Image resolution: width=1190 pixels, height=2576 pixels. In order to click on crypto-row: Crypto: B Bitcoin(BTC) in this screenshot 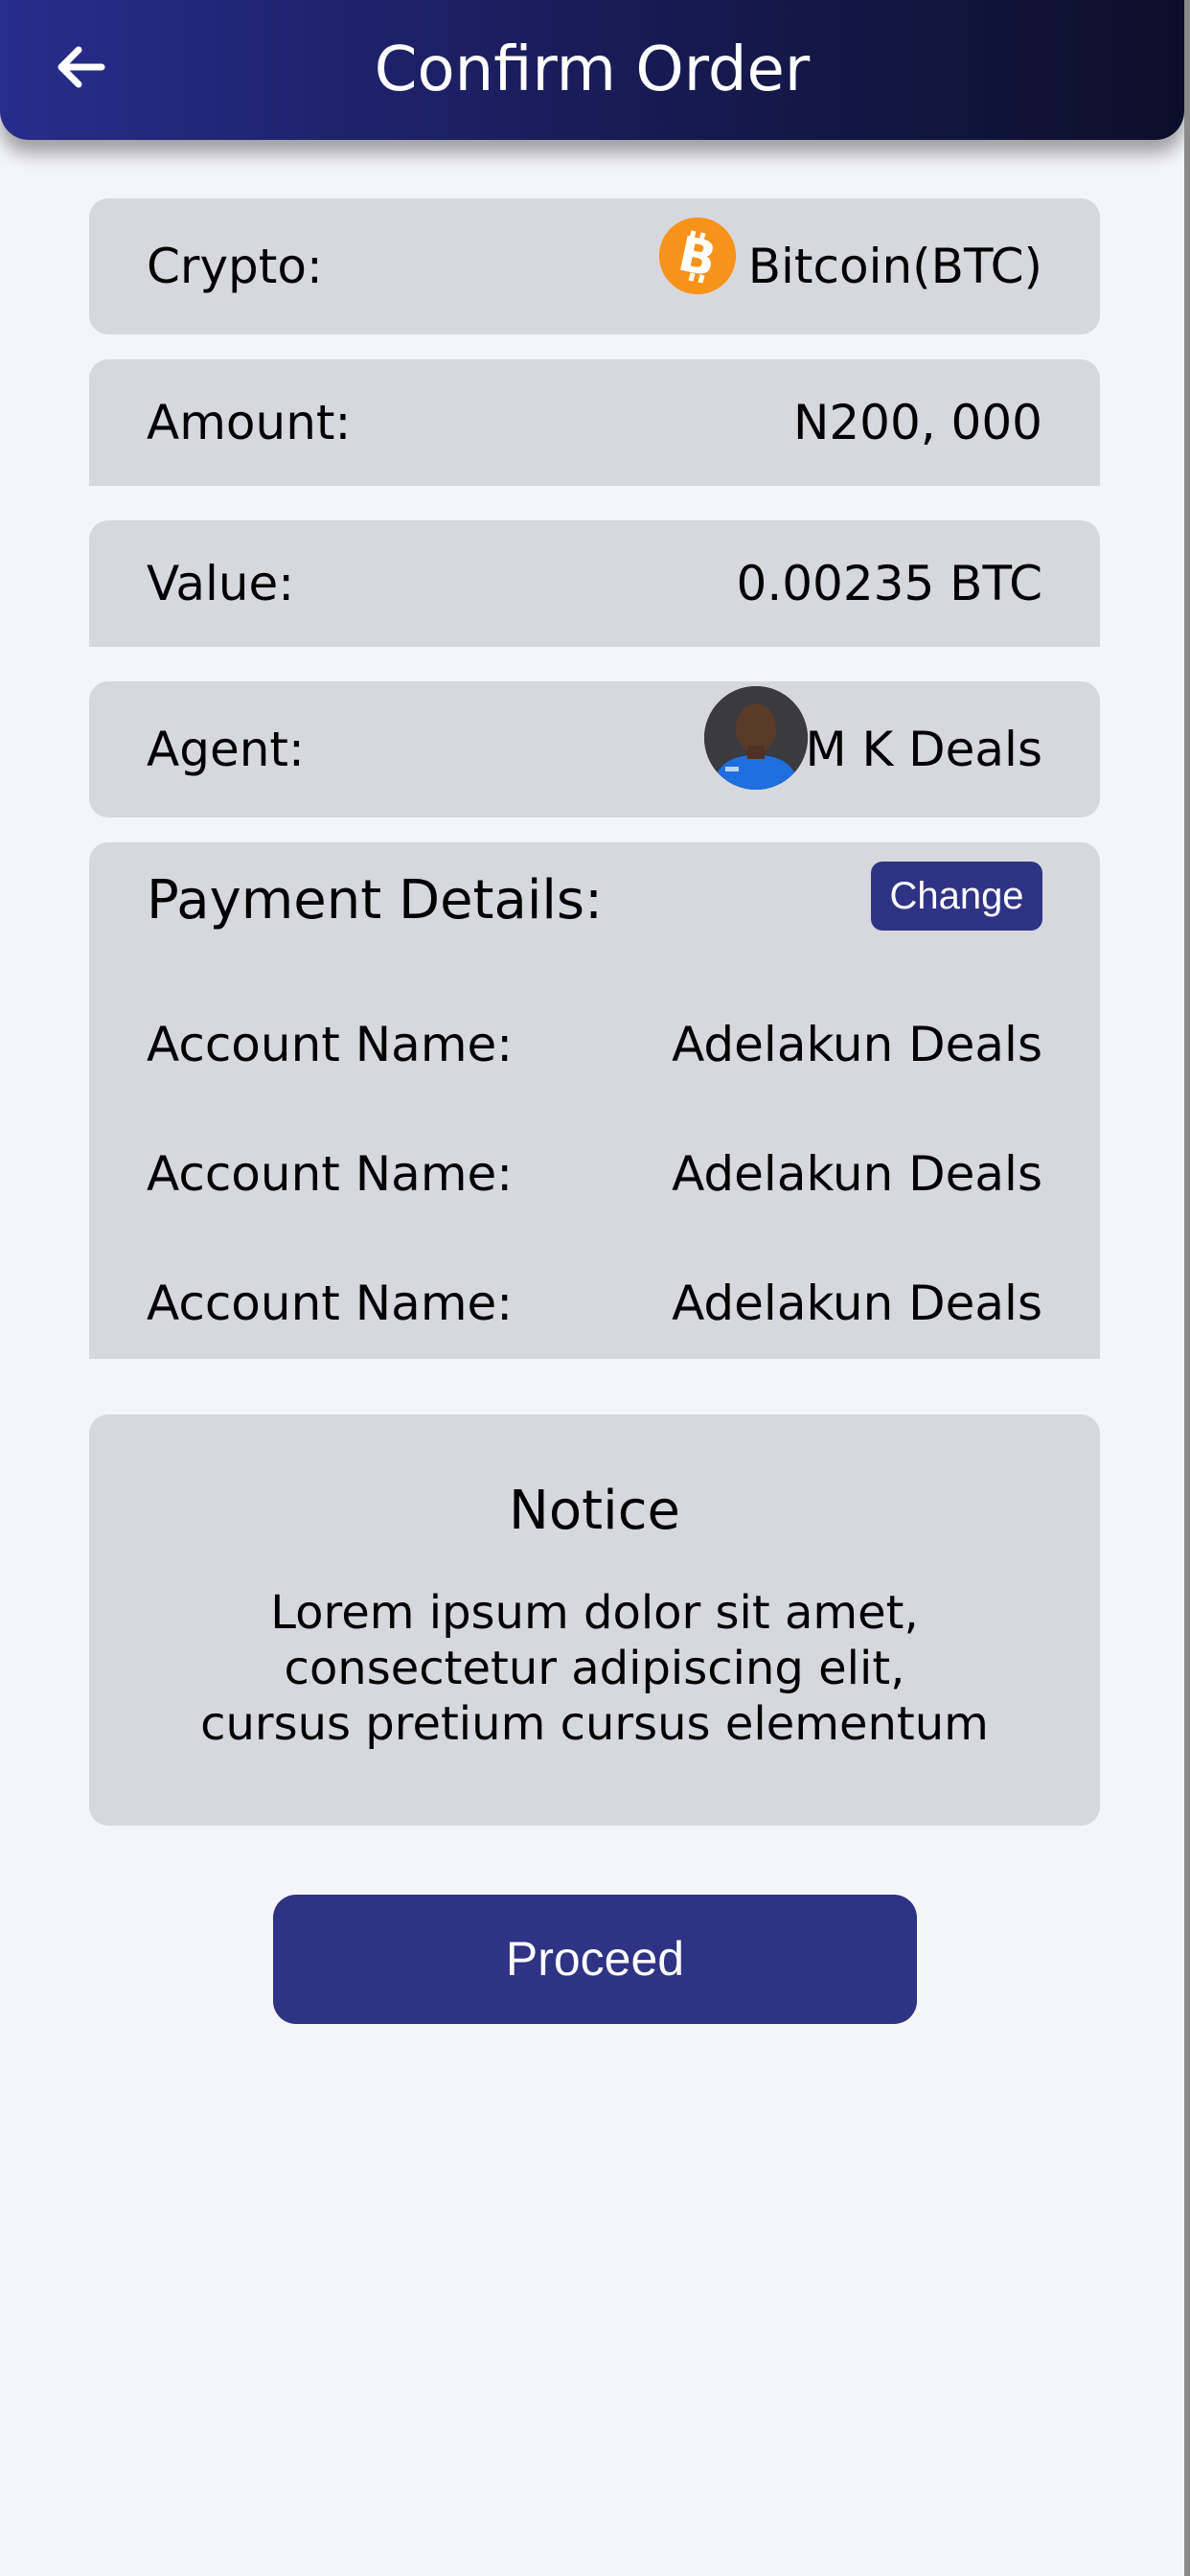, I will do `click(594, 266)`.